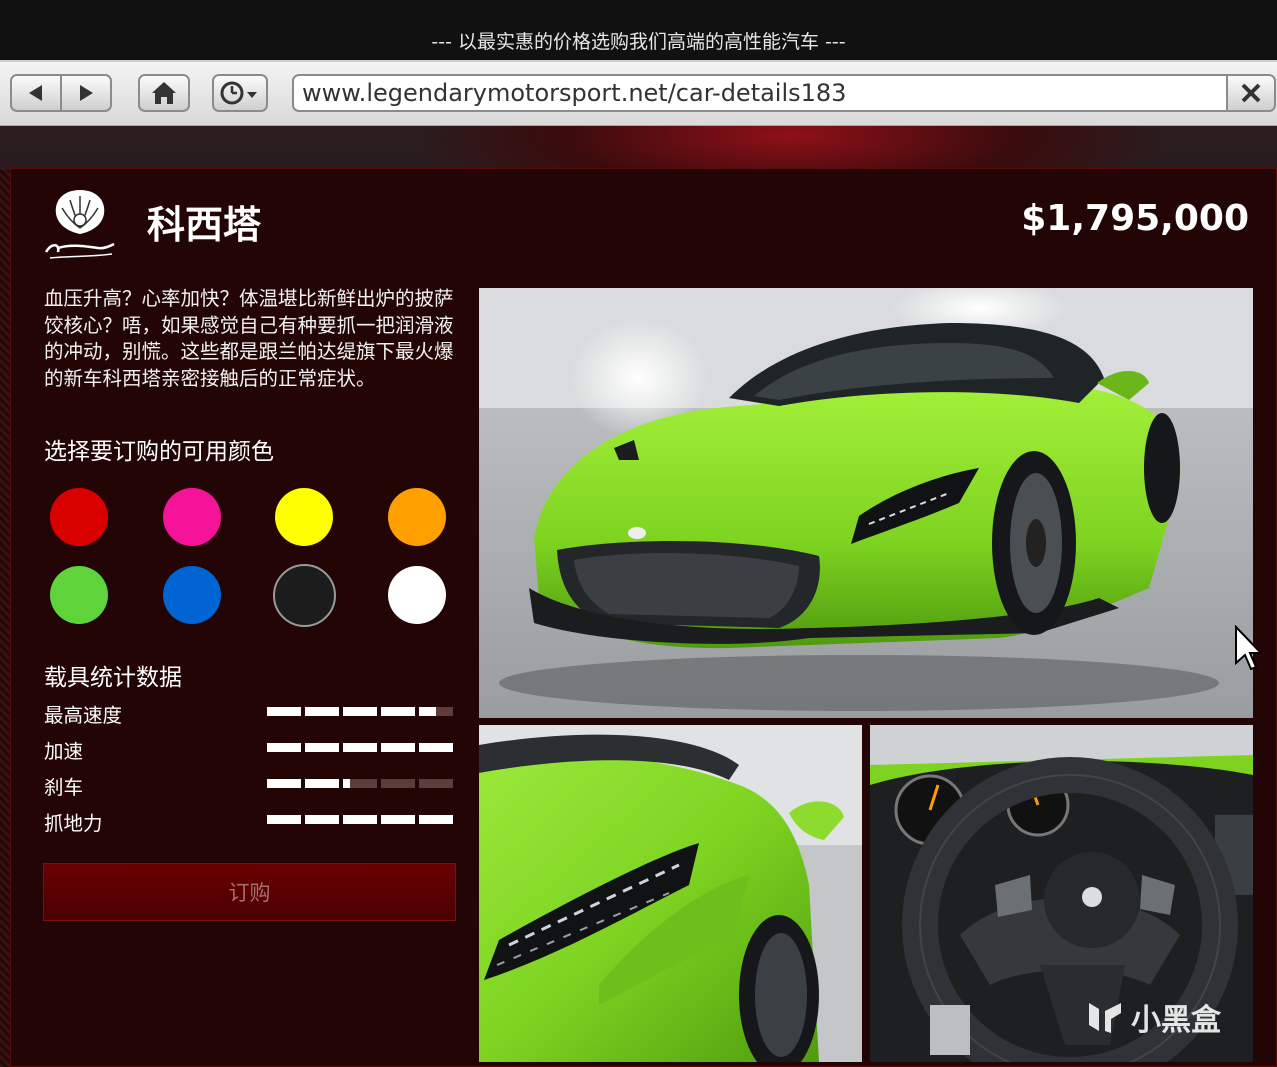 The width and height of the screenshot is (1277, 1067). Describe the element at coordinates (417, 517) in the screenshot. I see `color-swatch-orange` at that location.